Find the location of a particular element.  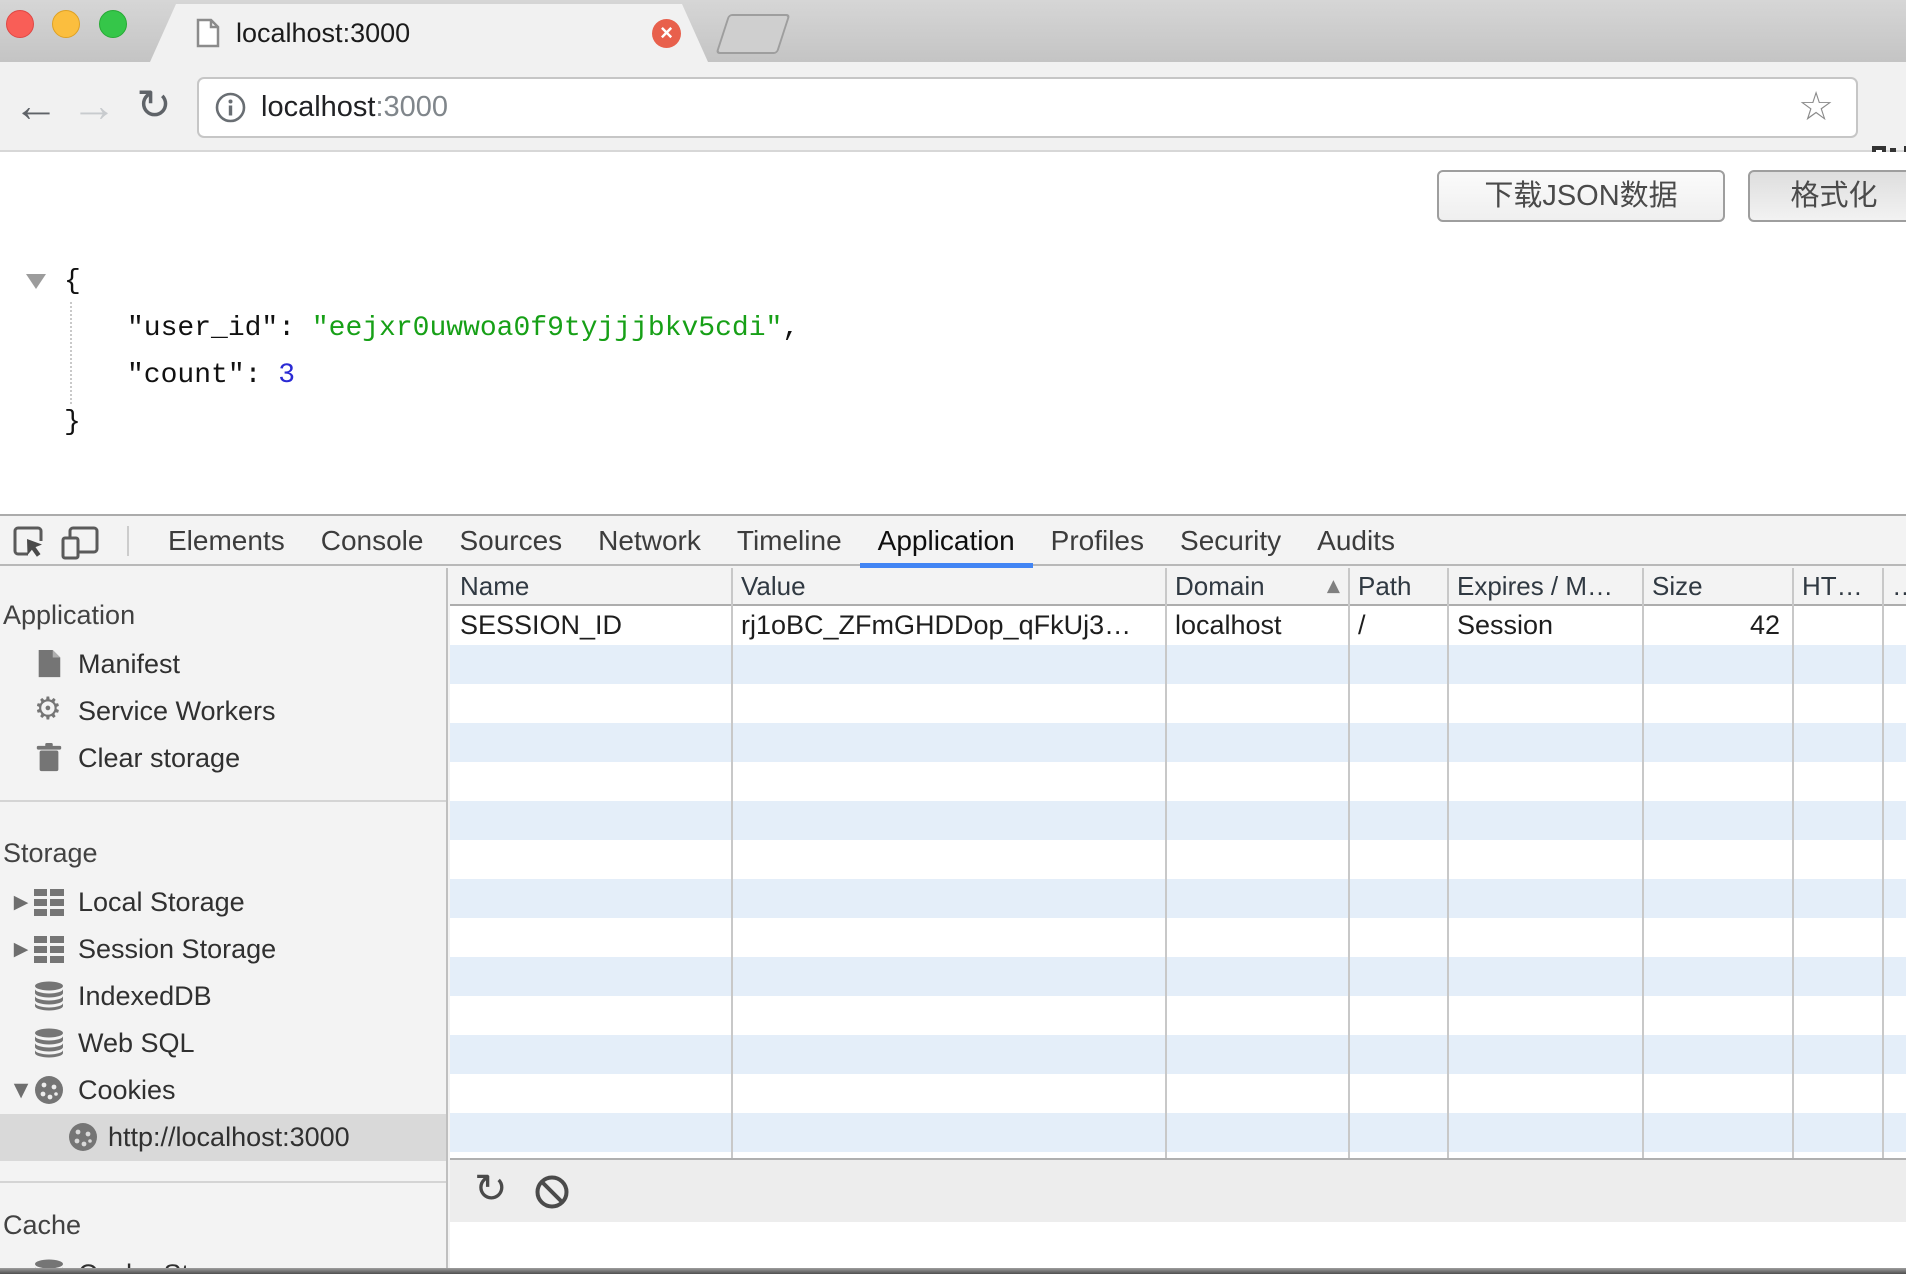

page-icon is located at coordinates (208, 33).